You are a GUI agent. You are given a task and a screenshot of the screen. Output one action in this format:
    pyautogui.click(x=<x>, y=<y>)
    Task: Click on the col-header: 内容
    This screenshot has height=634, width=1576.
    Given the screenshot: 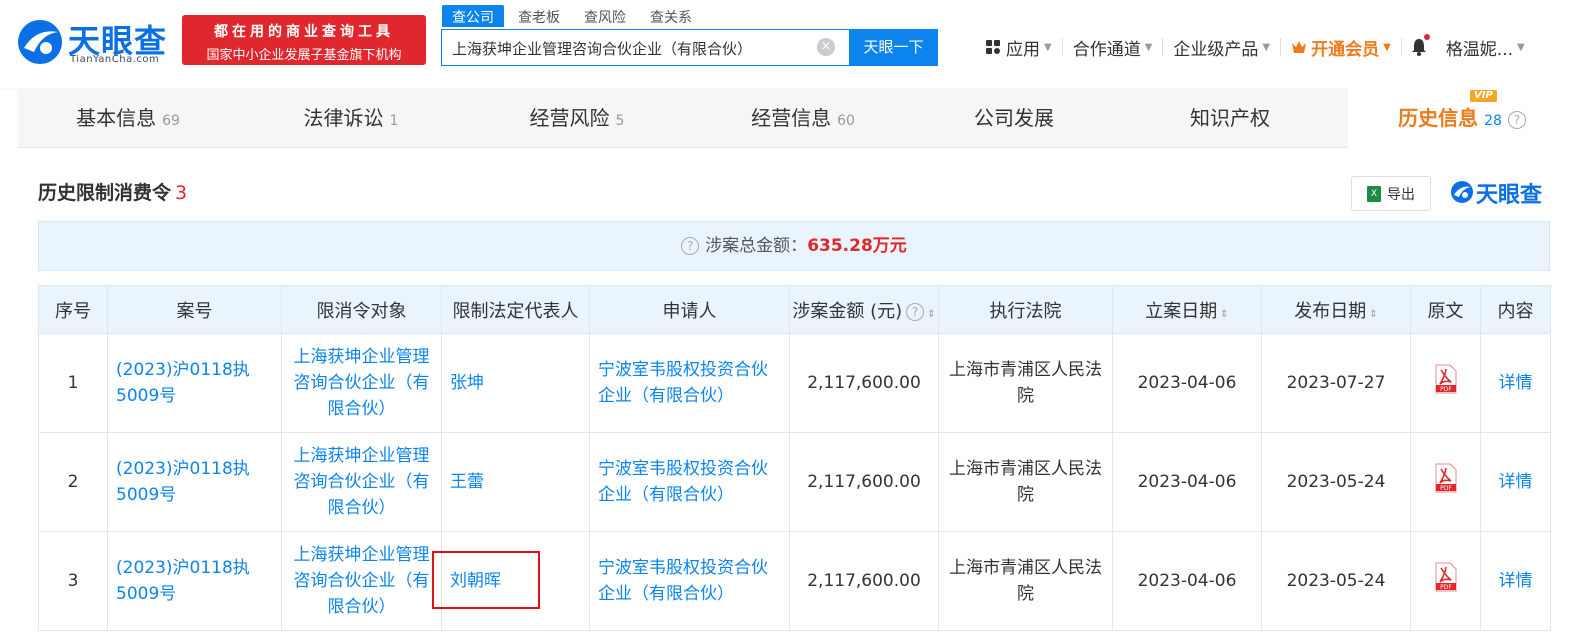 What is the action you would take?
    pyautogui.click(x=1515, y=309)
    